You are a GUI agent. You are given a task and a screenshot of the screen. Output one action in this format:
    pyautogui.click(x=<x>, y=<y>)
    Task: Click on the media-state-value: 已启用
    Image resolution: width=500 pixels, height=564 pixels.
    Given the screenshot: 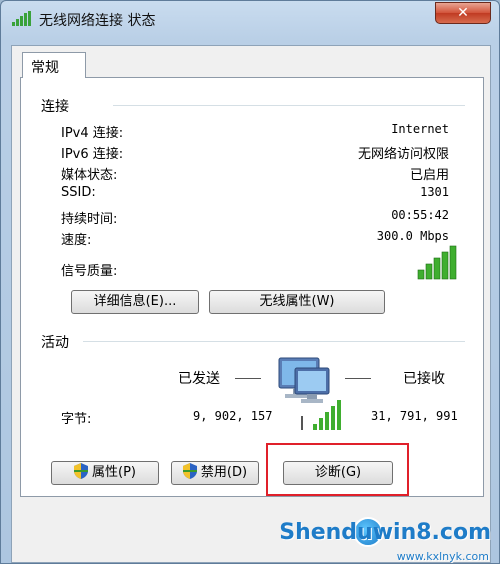 What is the action you would take?
    pyautogui.click(x=429, y=175)
    